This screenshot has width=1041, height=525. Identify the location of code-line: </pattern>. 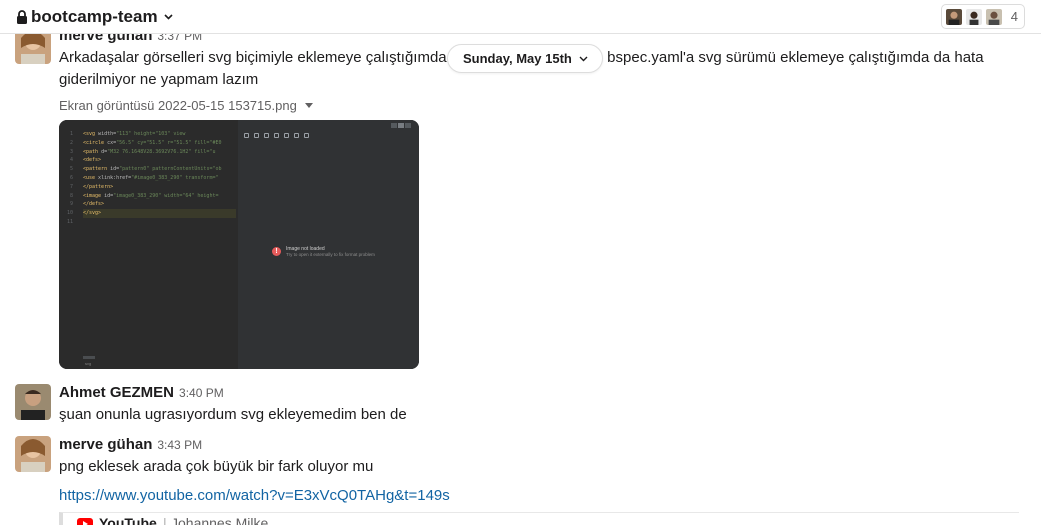
(98, 186).